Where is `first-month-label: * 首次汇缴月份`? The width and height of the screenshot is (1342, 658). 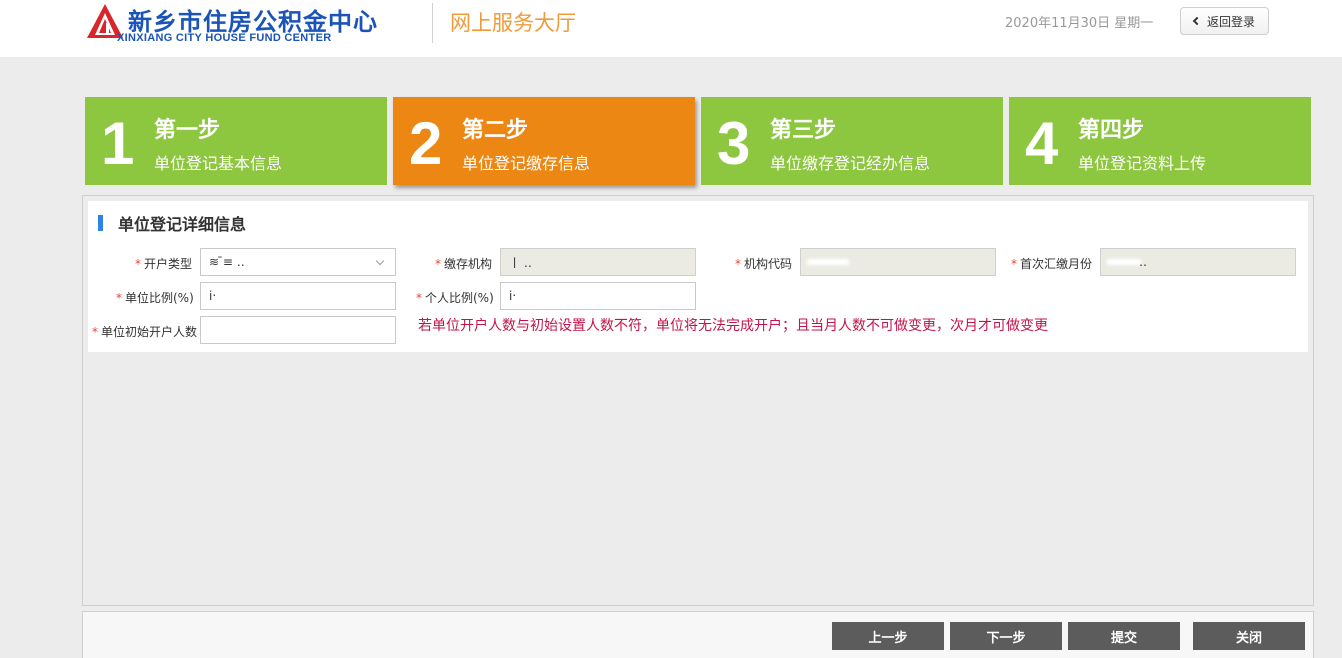
first-month-label: * 首次汇缴月份 is located at coordinates (1052, 264).